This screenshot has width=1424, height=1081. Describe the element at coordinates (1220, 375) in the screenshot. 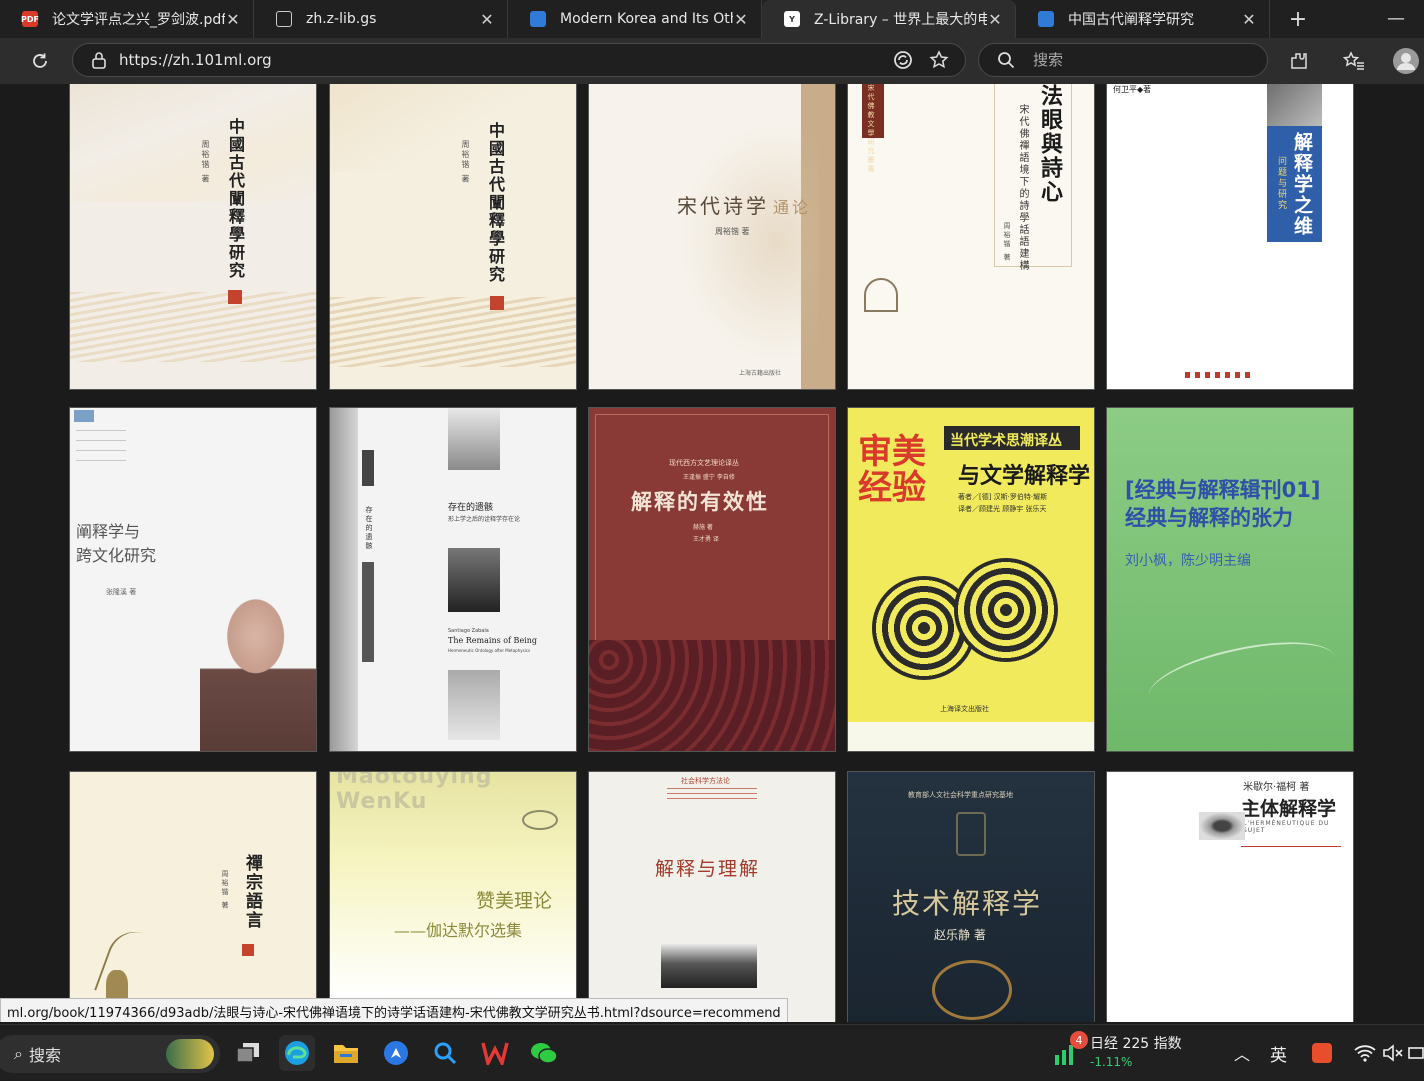

I see `publisher-logo` at that location.